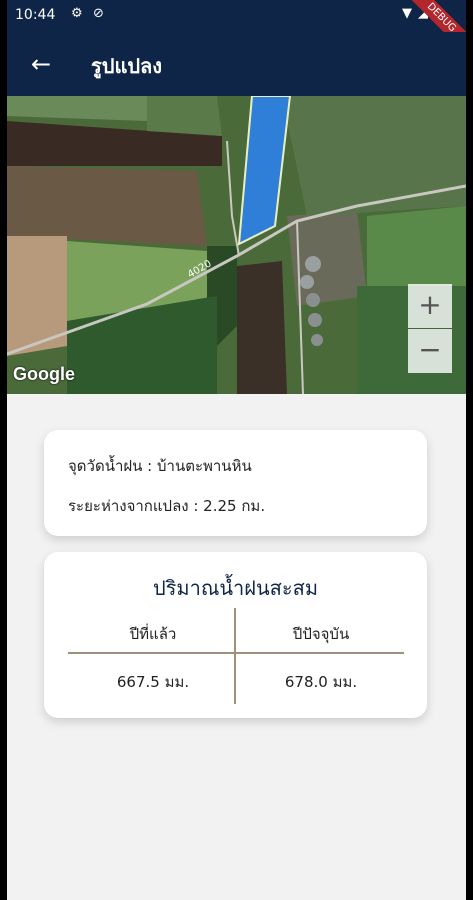  What do you see at coordinates (77, 13) in the screenshot?
I see `settings-icon: ⚙` at bounding box center [77, 13].